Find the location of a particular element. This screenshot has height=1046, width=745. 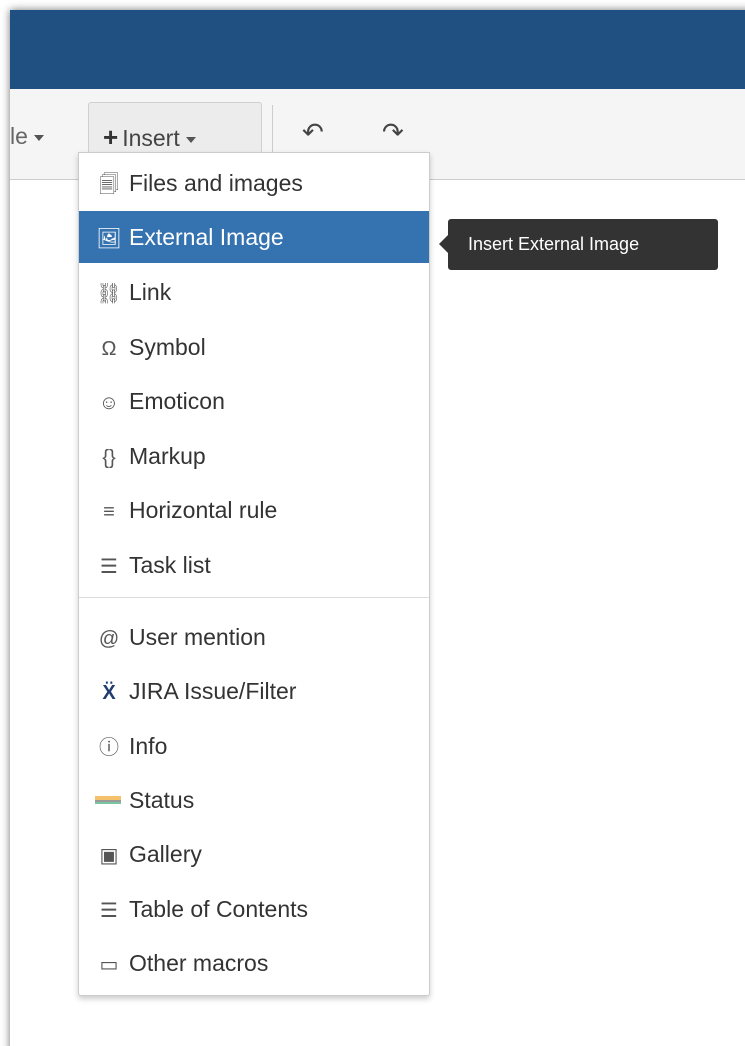

menu-item-user-mention: @ User mention is located at coordinates (254, 637).